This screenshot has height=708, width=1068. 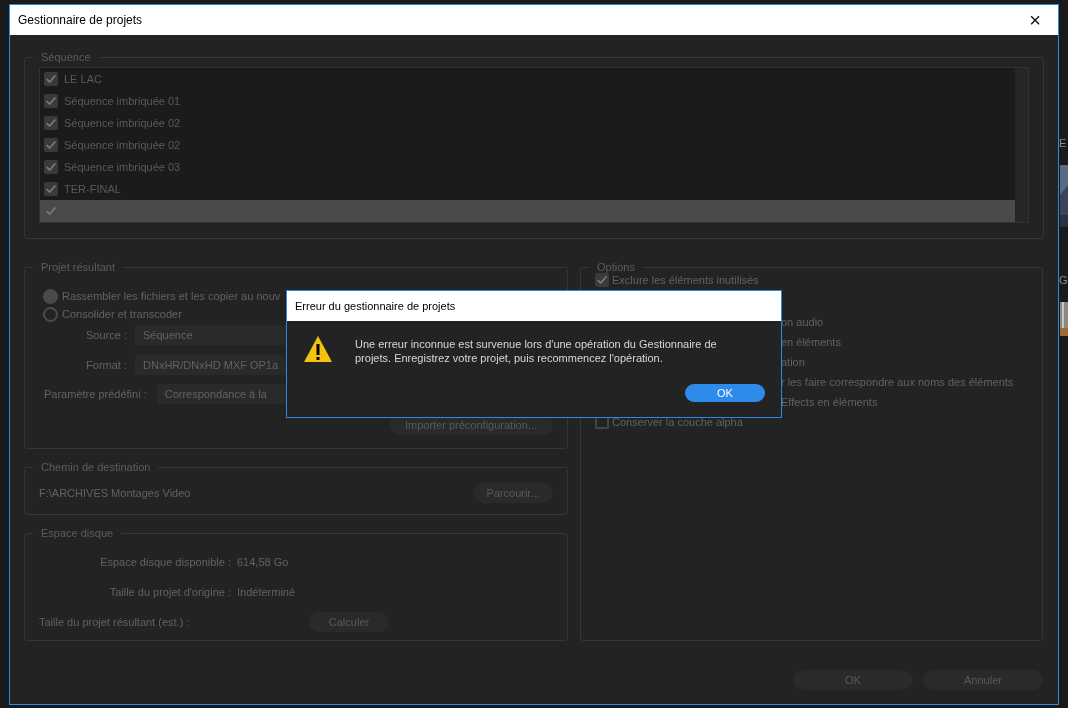 I want to click on radio-label: Consolider et transcoder, so click(x=122, y=314).